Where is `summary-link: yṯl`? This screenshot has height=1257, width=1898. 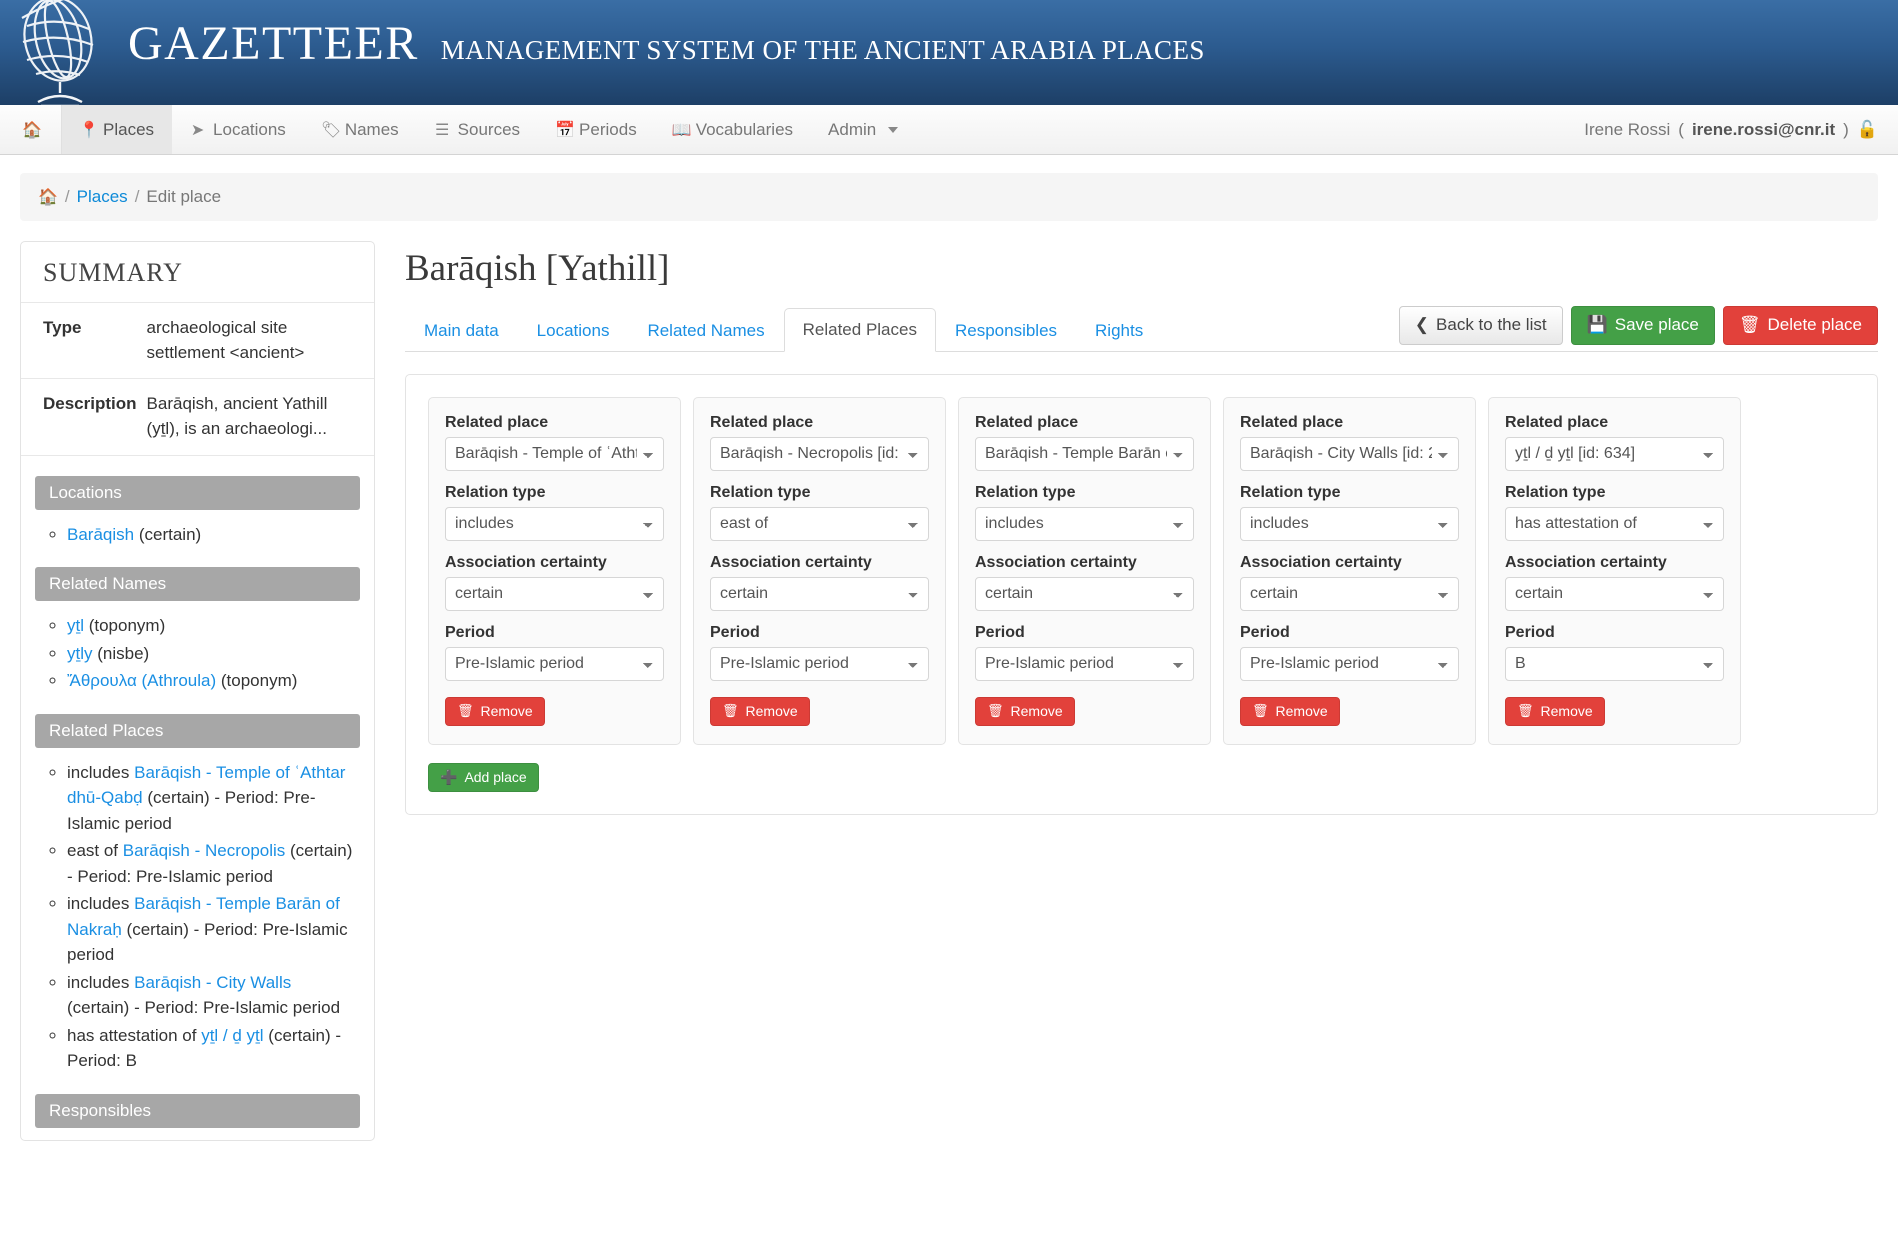
summary-link: yṯl is located at coordinates (75, 625).